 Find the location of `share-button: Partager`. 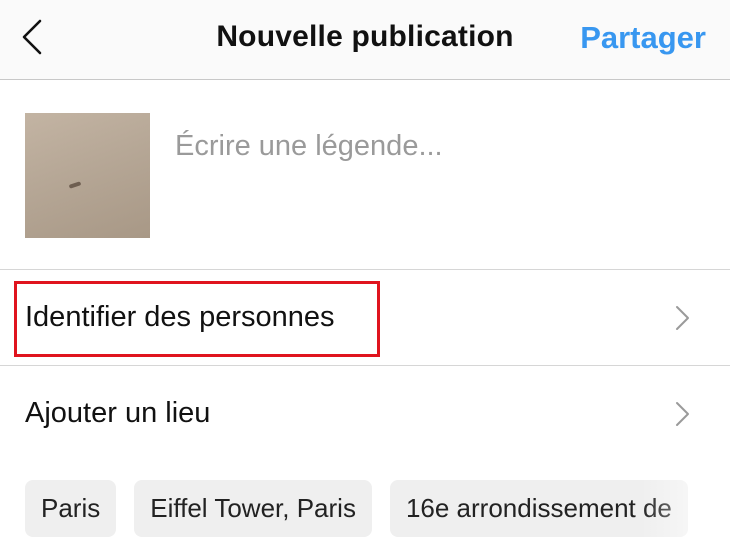

share-button: Partager is located at coordinates (643, 38).